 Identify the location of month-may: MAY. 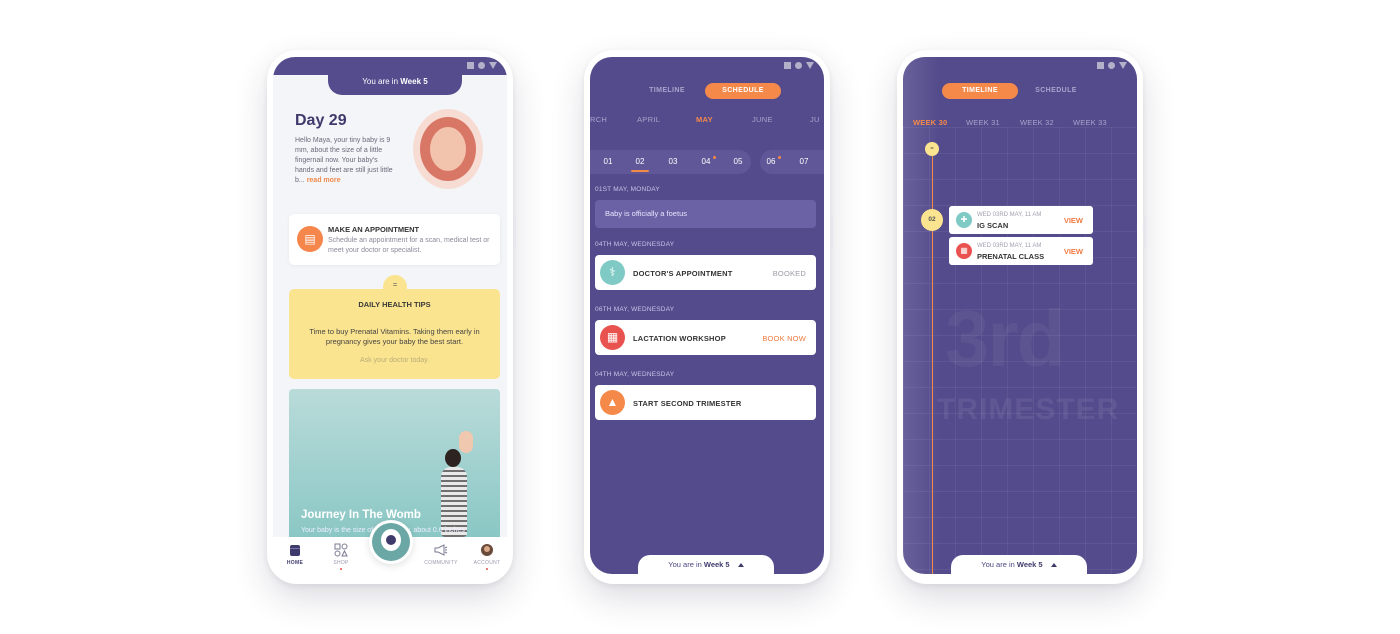
(704, 119).